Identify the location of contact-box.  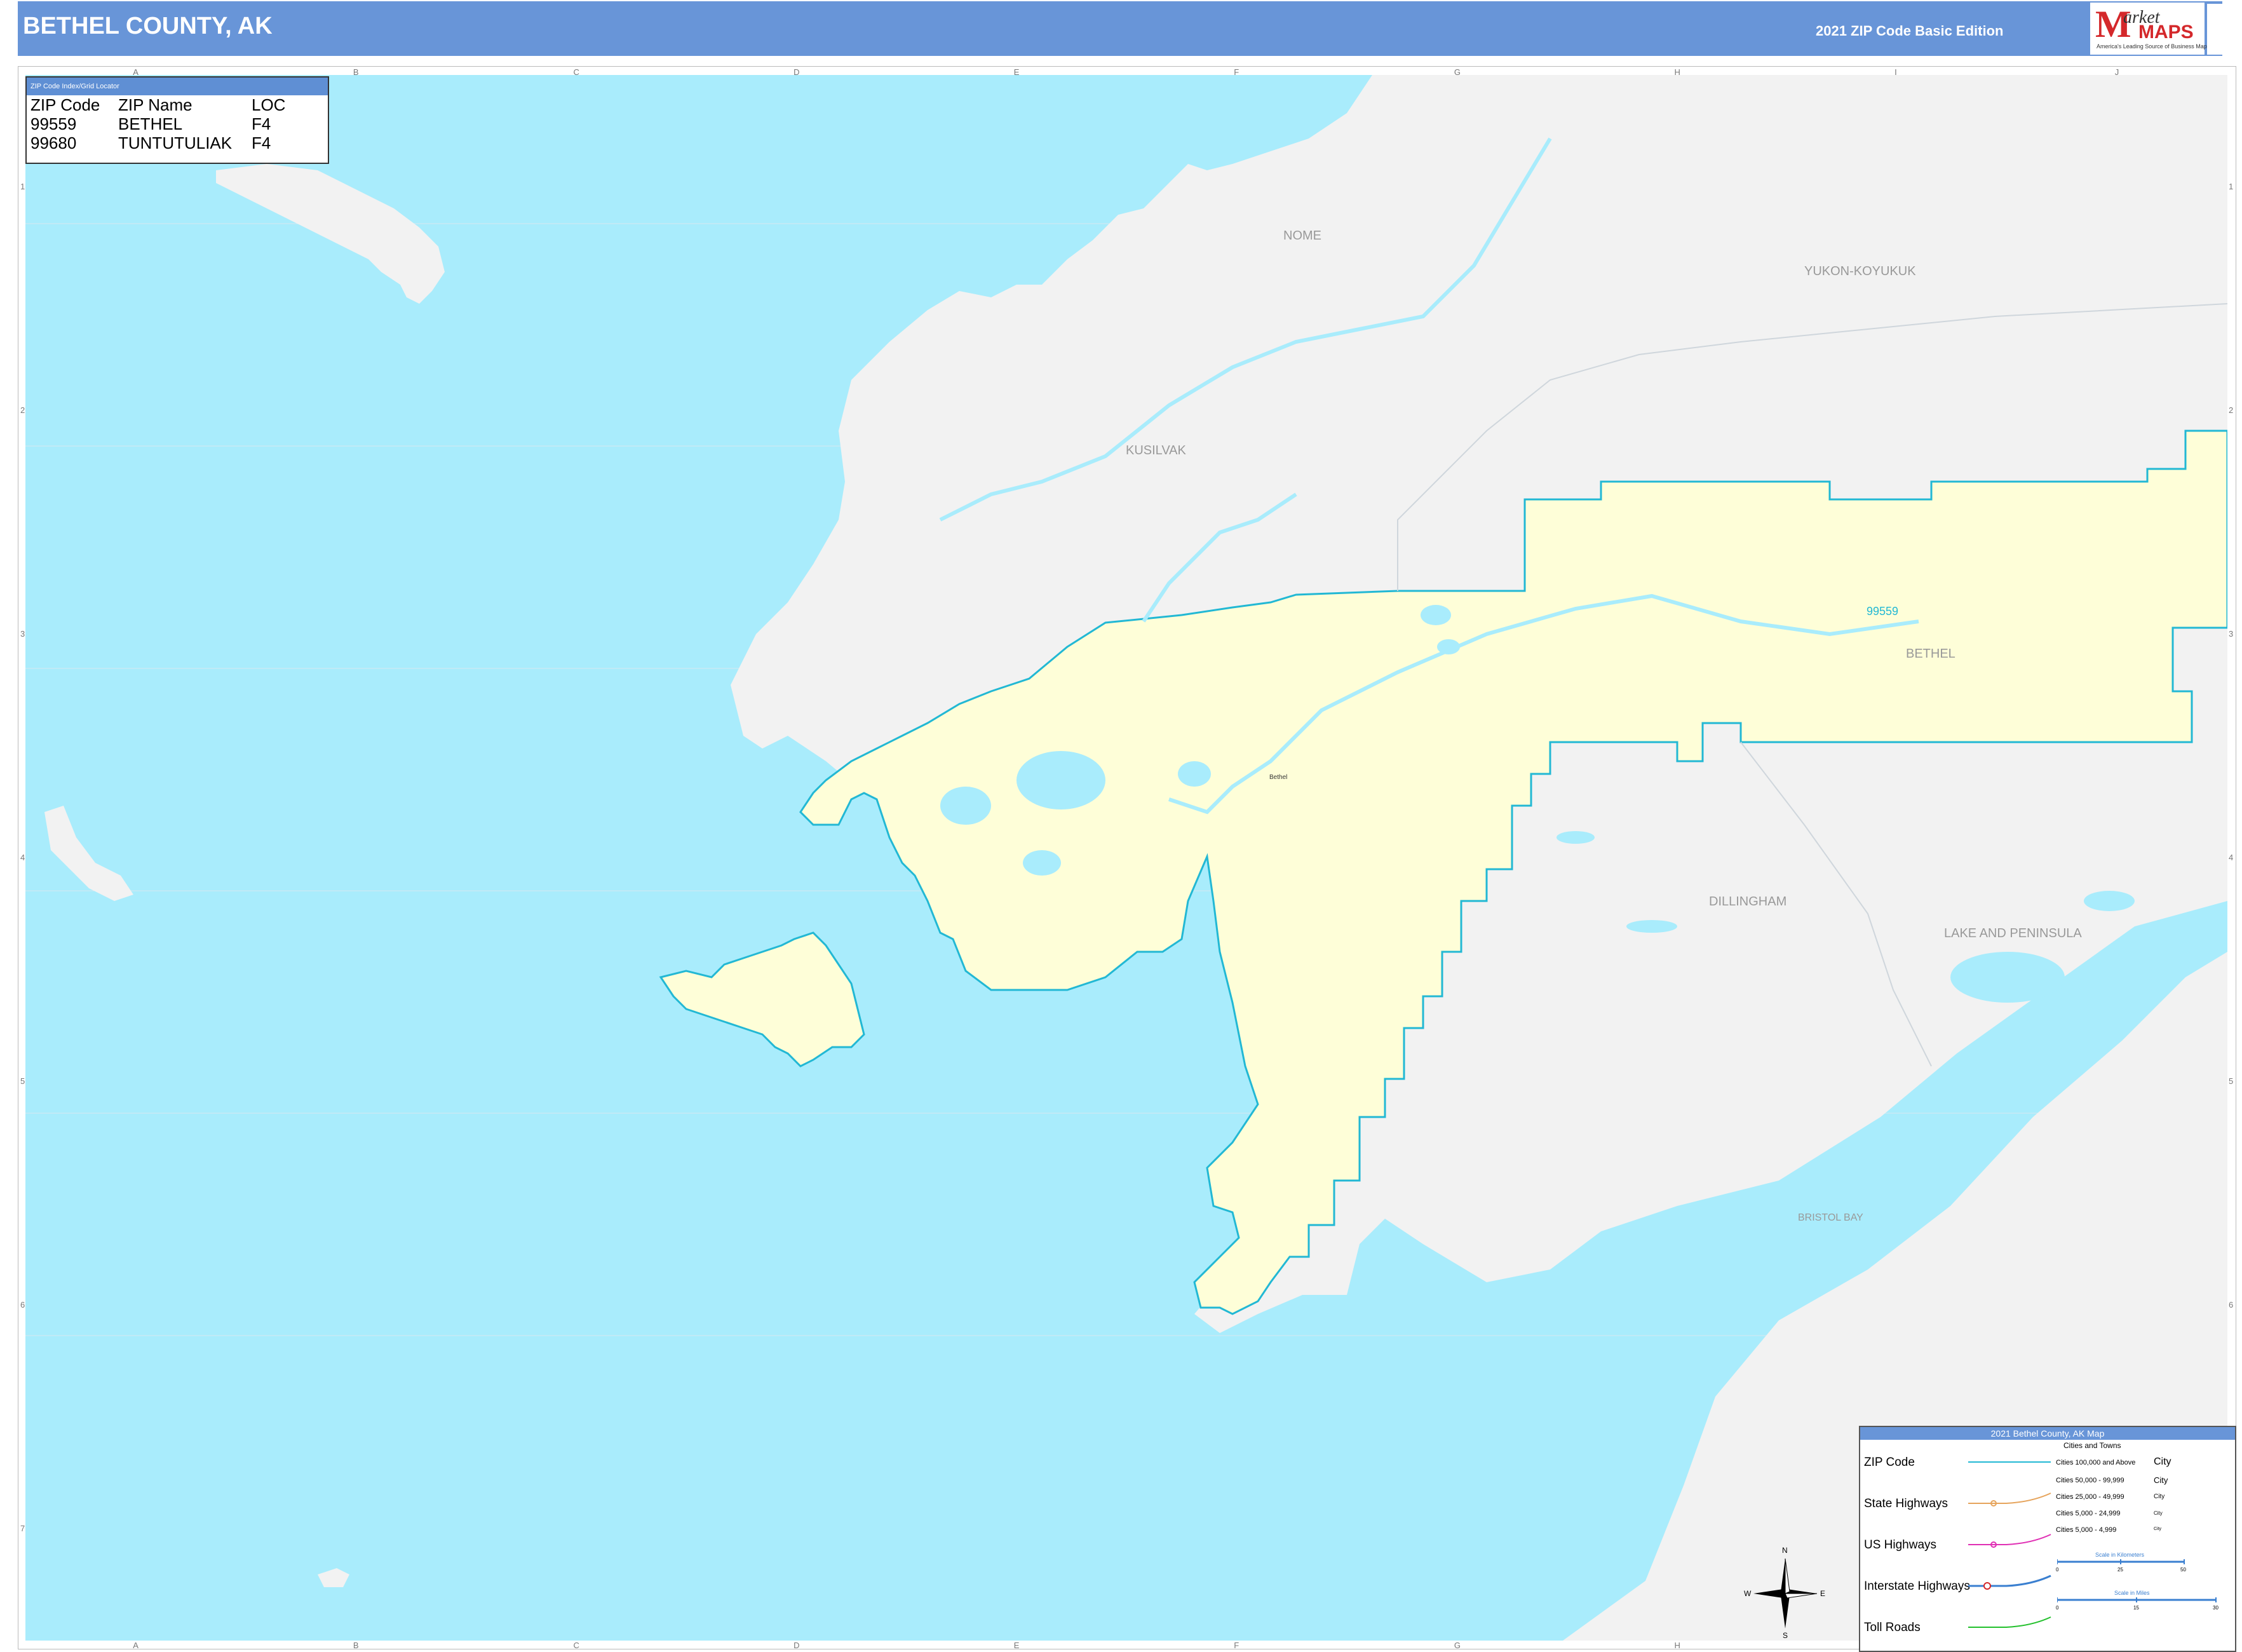
(2223, 30).